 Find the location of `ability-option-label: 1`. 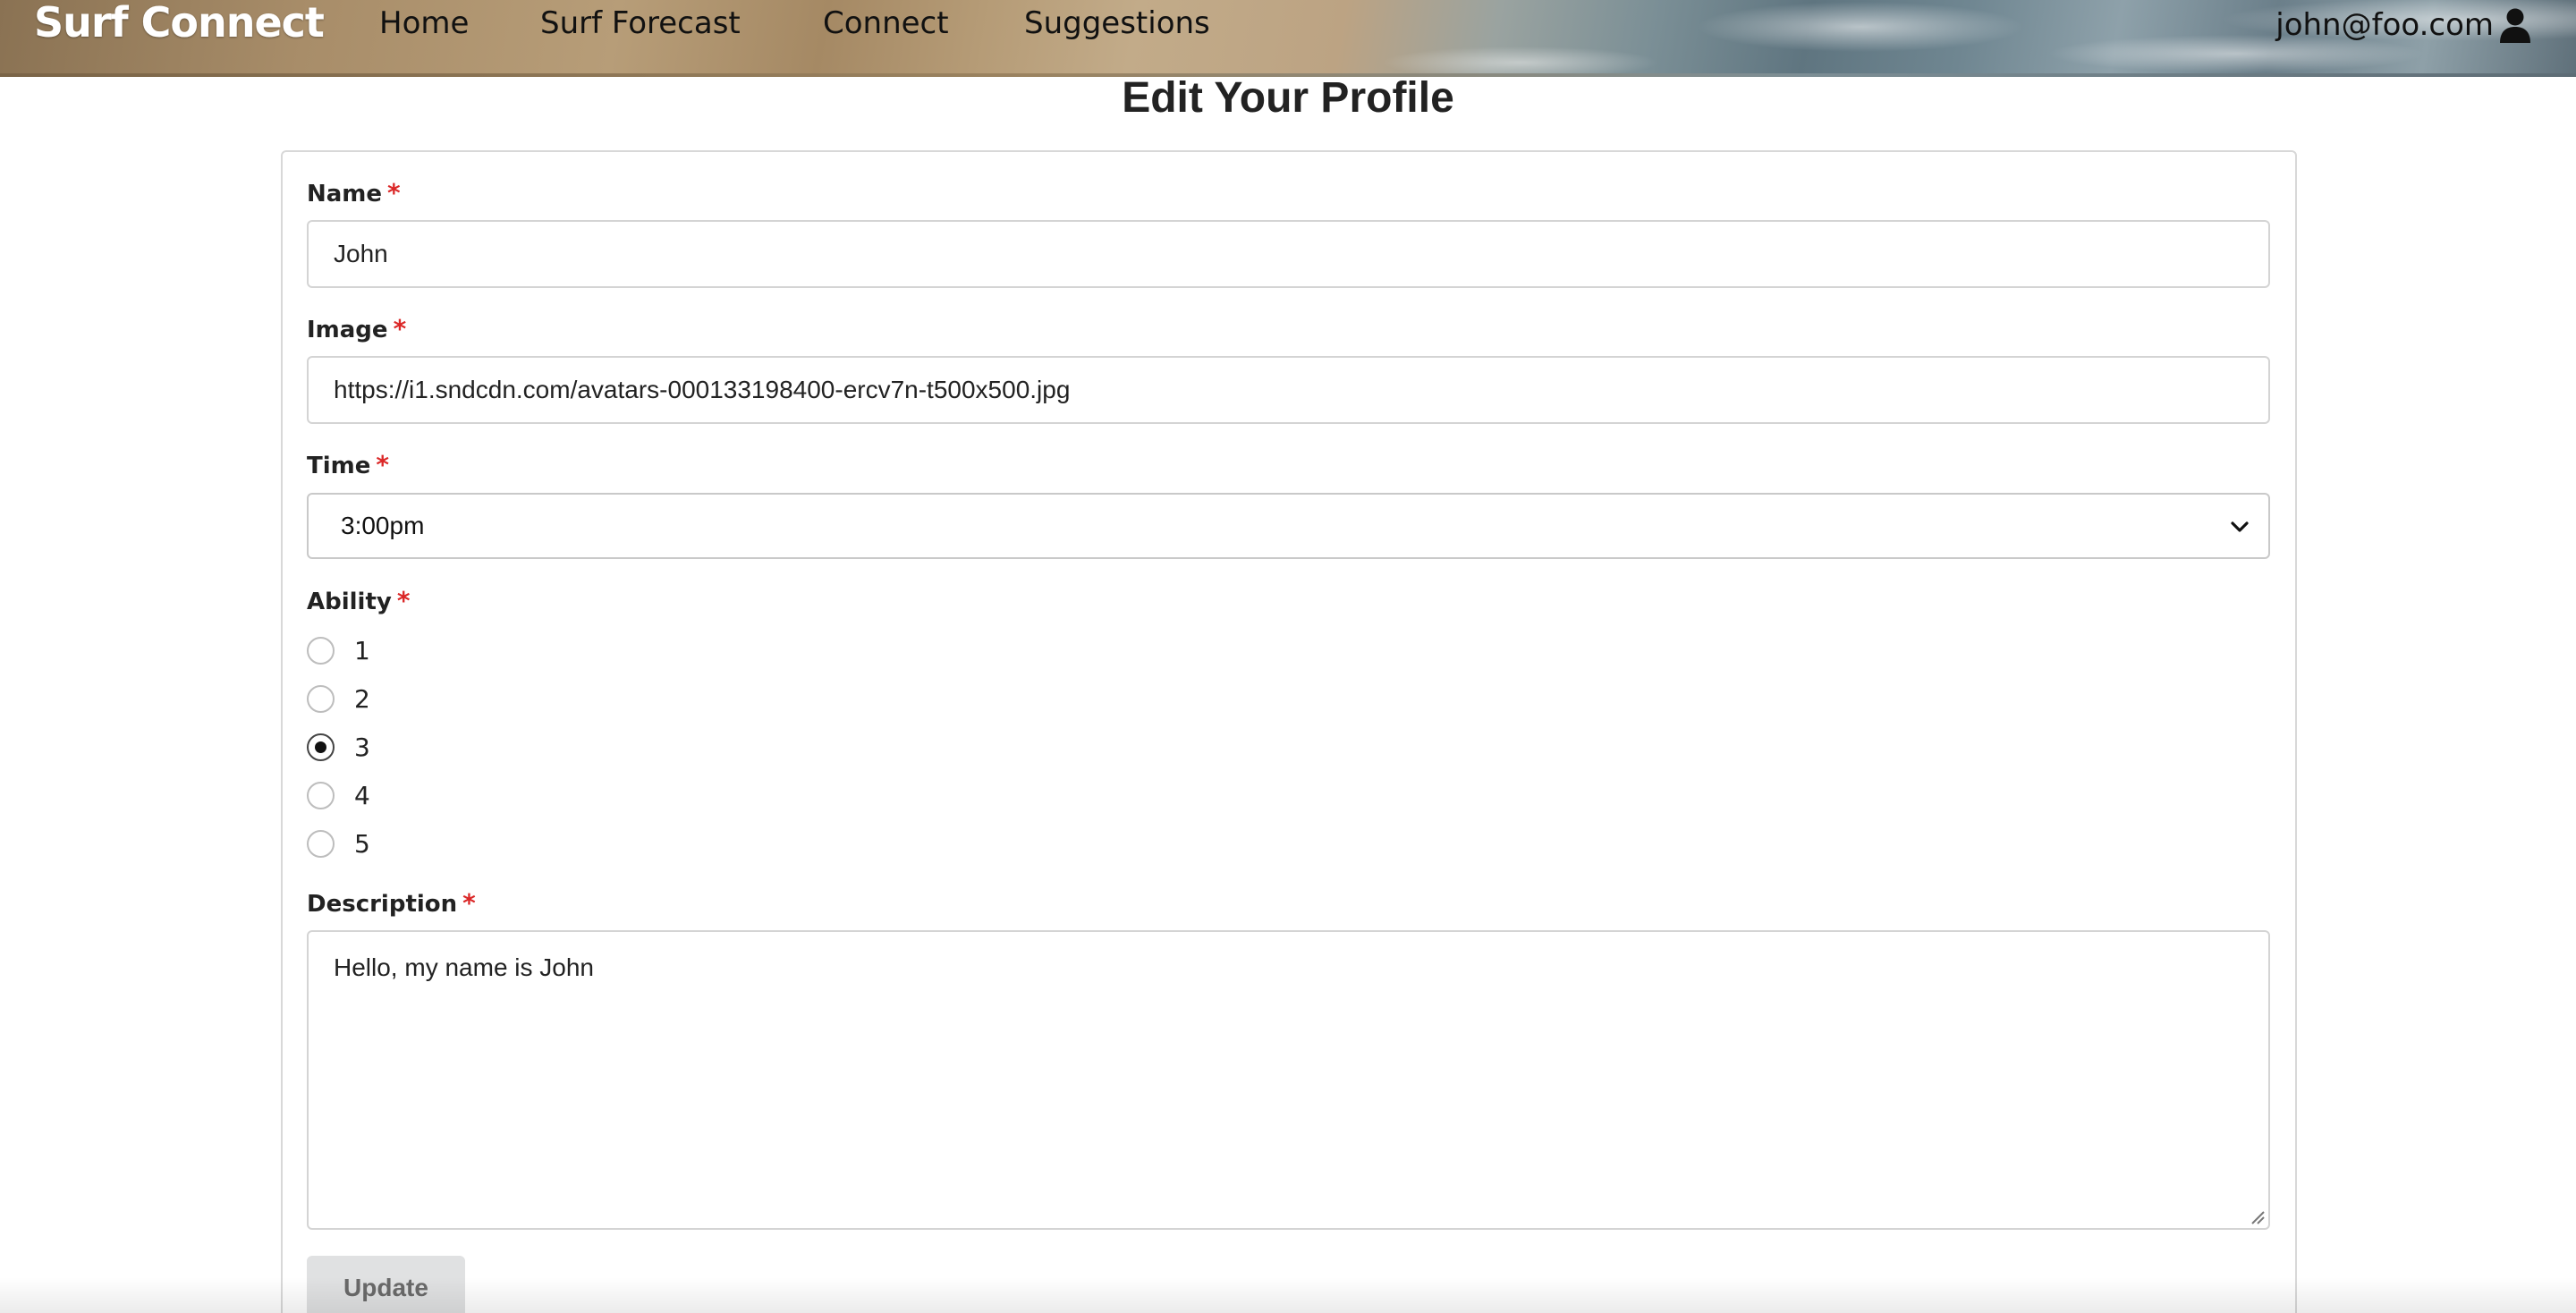

ability-option-label: 1 is located at coordinates (362, 650).